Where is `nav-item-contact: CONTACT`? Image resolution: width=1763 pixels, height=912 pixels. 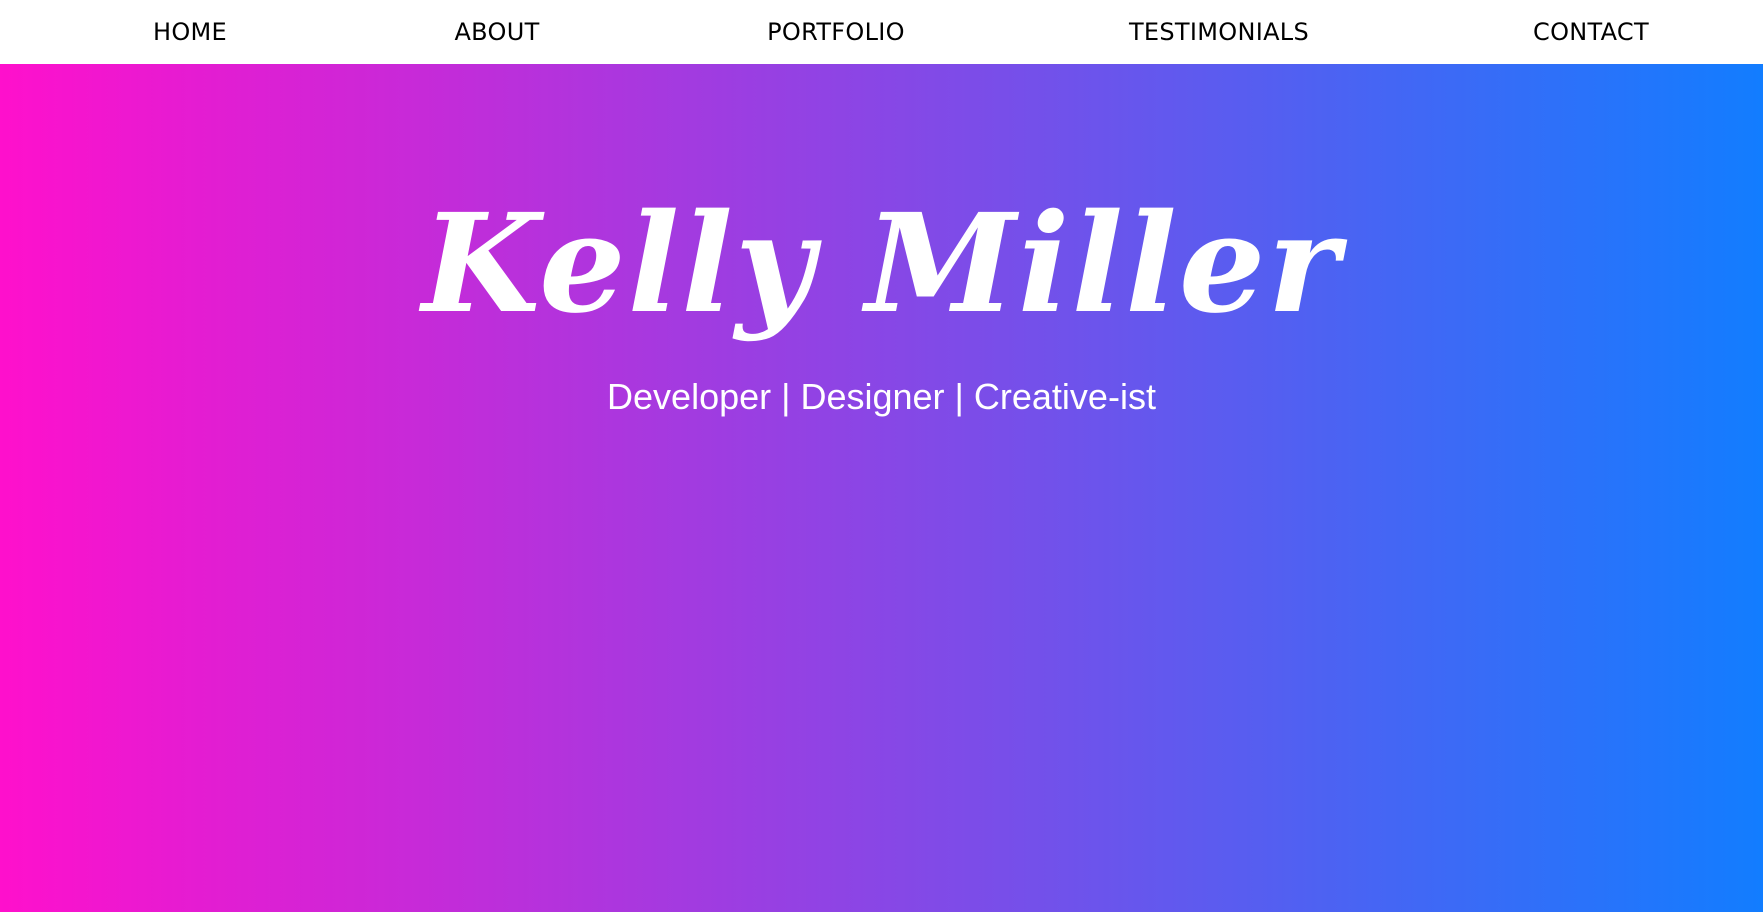
nav-item-contact: CONTACT is located at coordinates (1591, 32).